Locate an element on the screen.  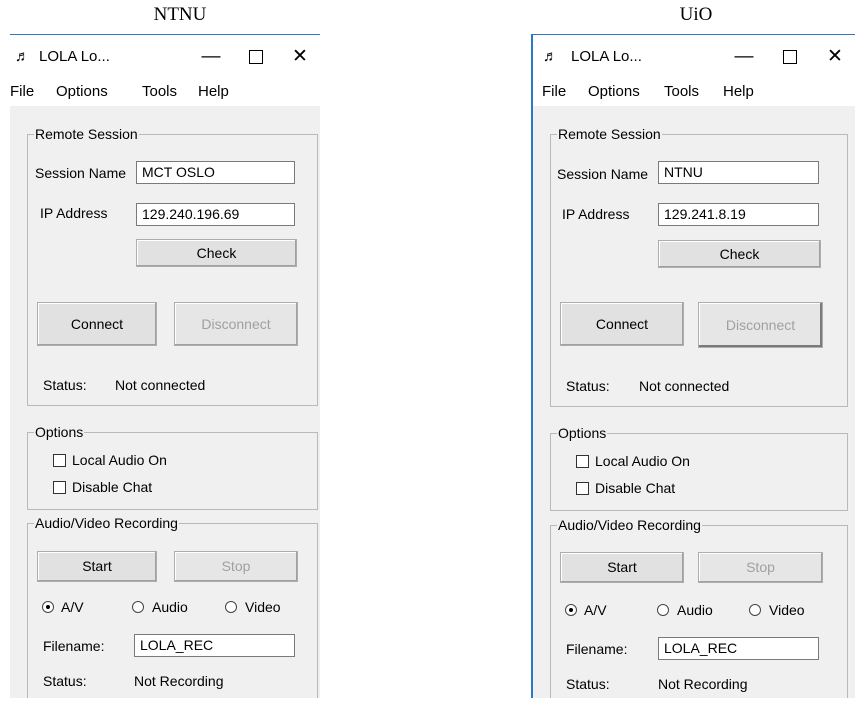
caption-ntnu: NTNU is located at coordinates (180, 14).